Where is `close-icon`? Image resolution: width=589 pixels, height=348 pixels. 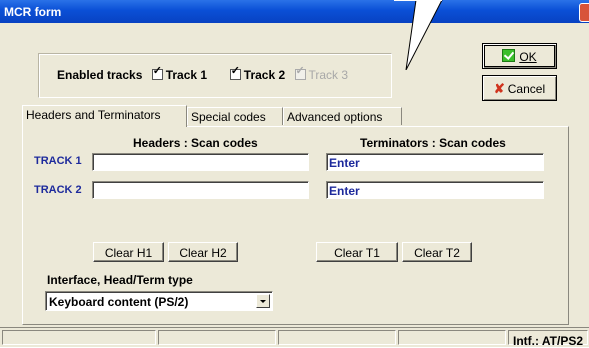 close-icon is located at coordinates (584, 12).